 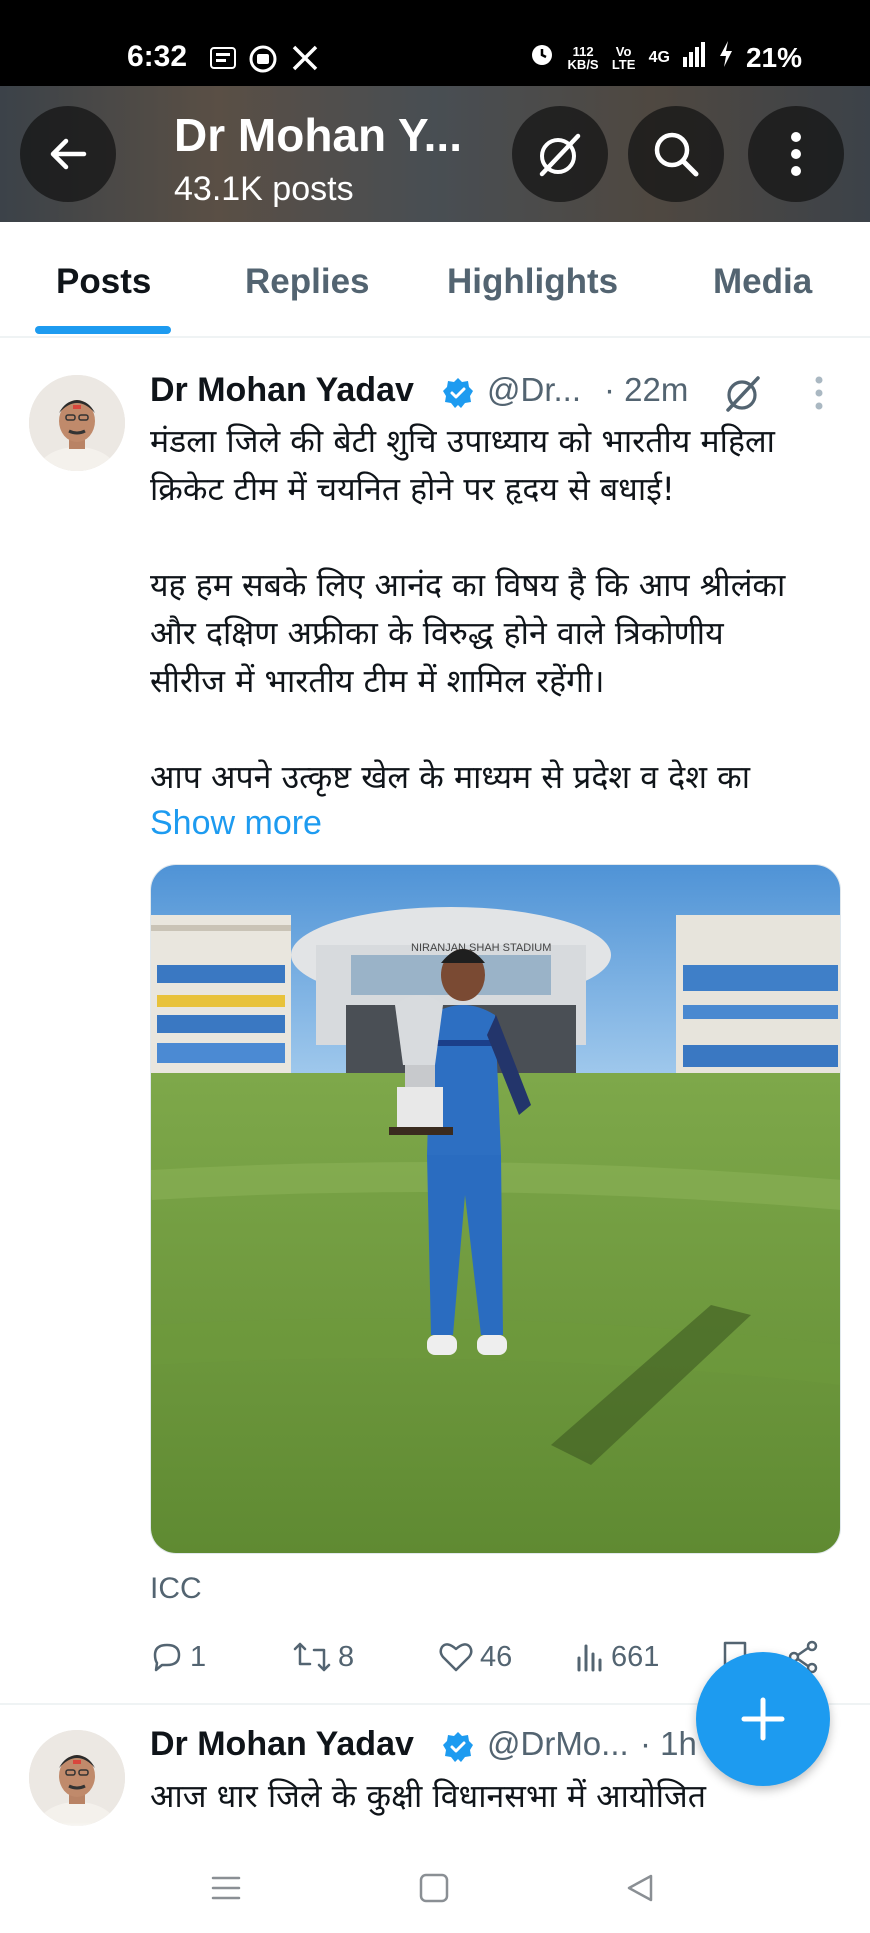 I want to click on reply-icon, so click(x=167, y=1657).